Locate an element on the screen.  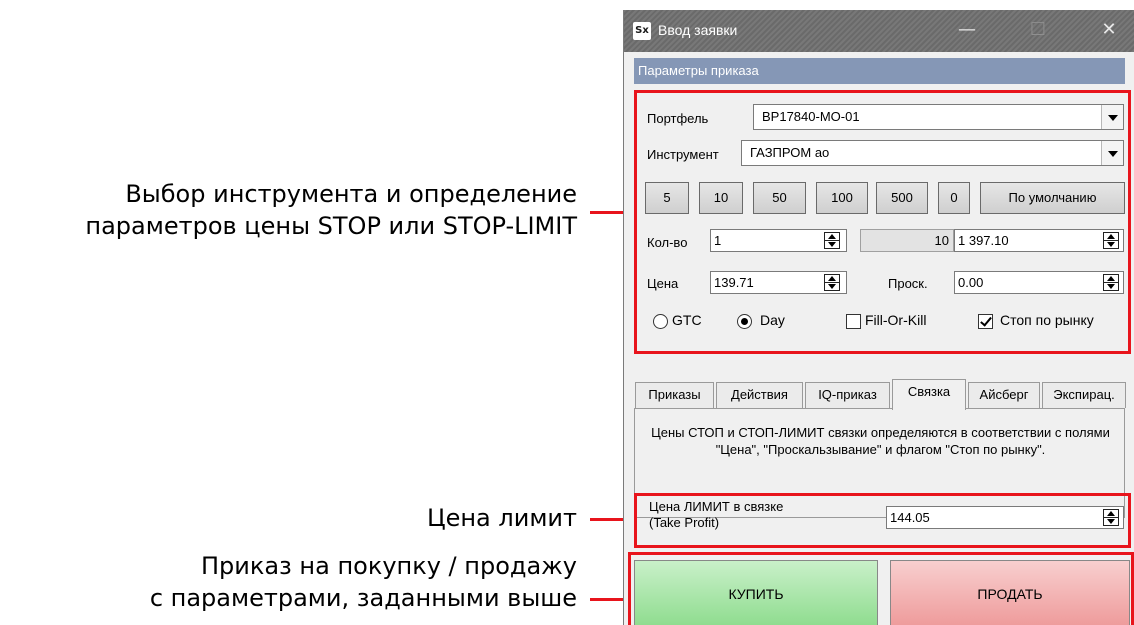
day-label: Day is located at coordinates (772, 320).